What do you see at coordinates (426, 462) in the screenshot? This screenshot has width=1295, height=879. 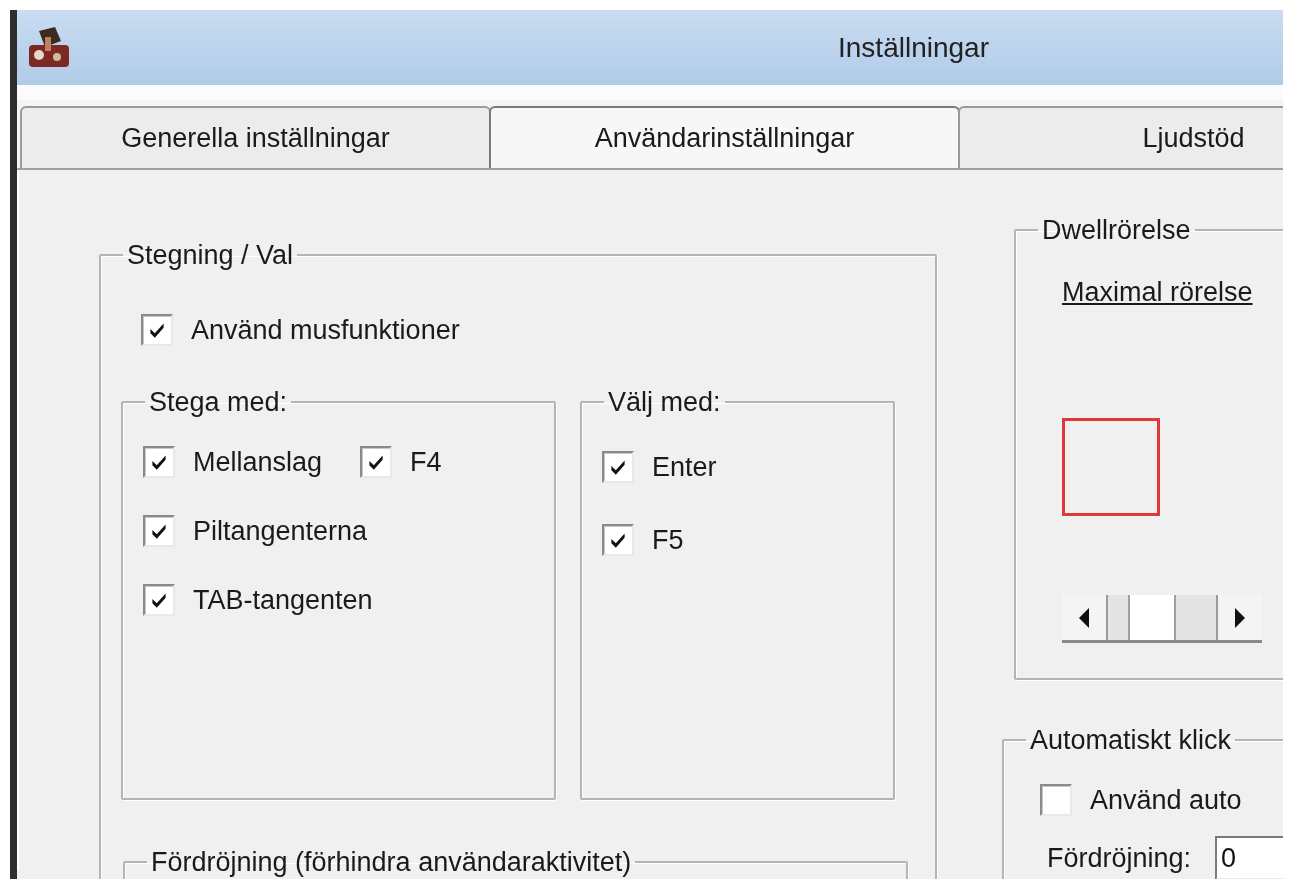 I see `checkbox-label: F4` at bounding box center [426, 462].